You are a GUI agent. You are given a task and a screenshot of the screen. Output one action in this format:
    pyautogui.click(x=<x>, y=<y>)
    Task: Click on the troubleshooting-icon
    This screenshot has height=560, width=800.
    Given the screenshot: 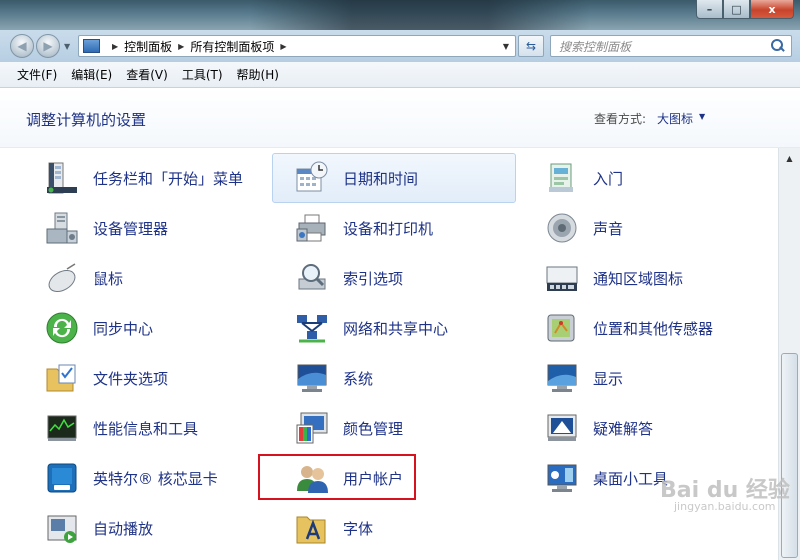 What is the action you would take?
    pyautogui.click(x=562, y=428)
    